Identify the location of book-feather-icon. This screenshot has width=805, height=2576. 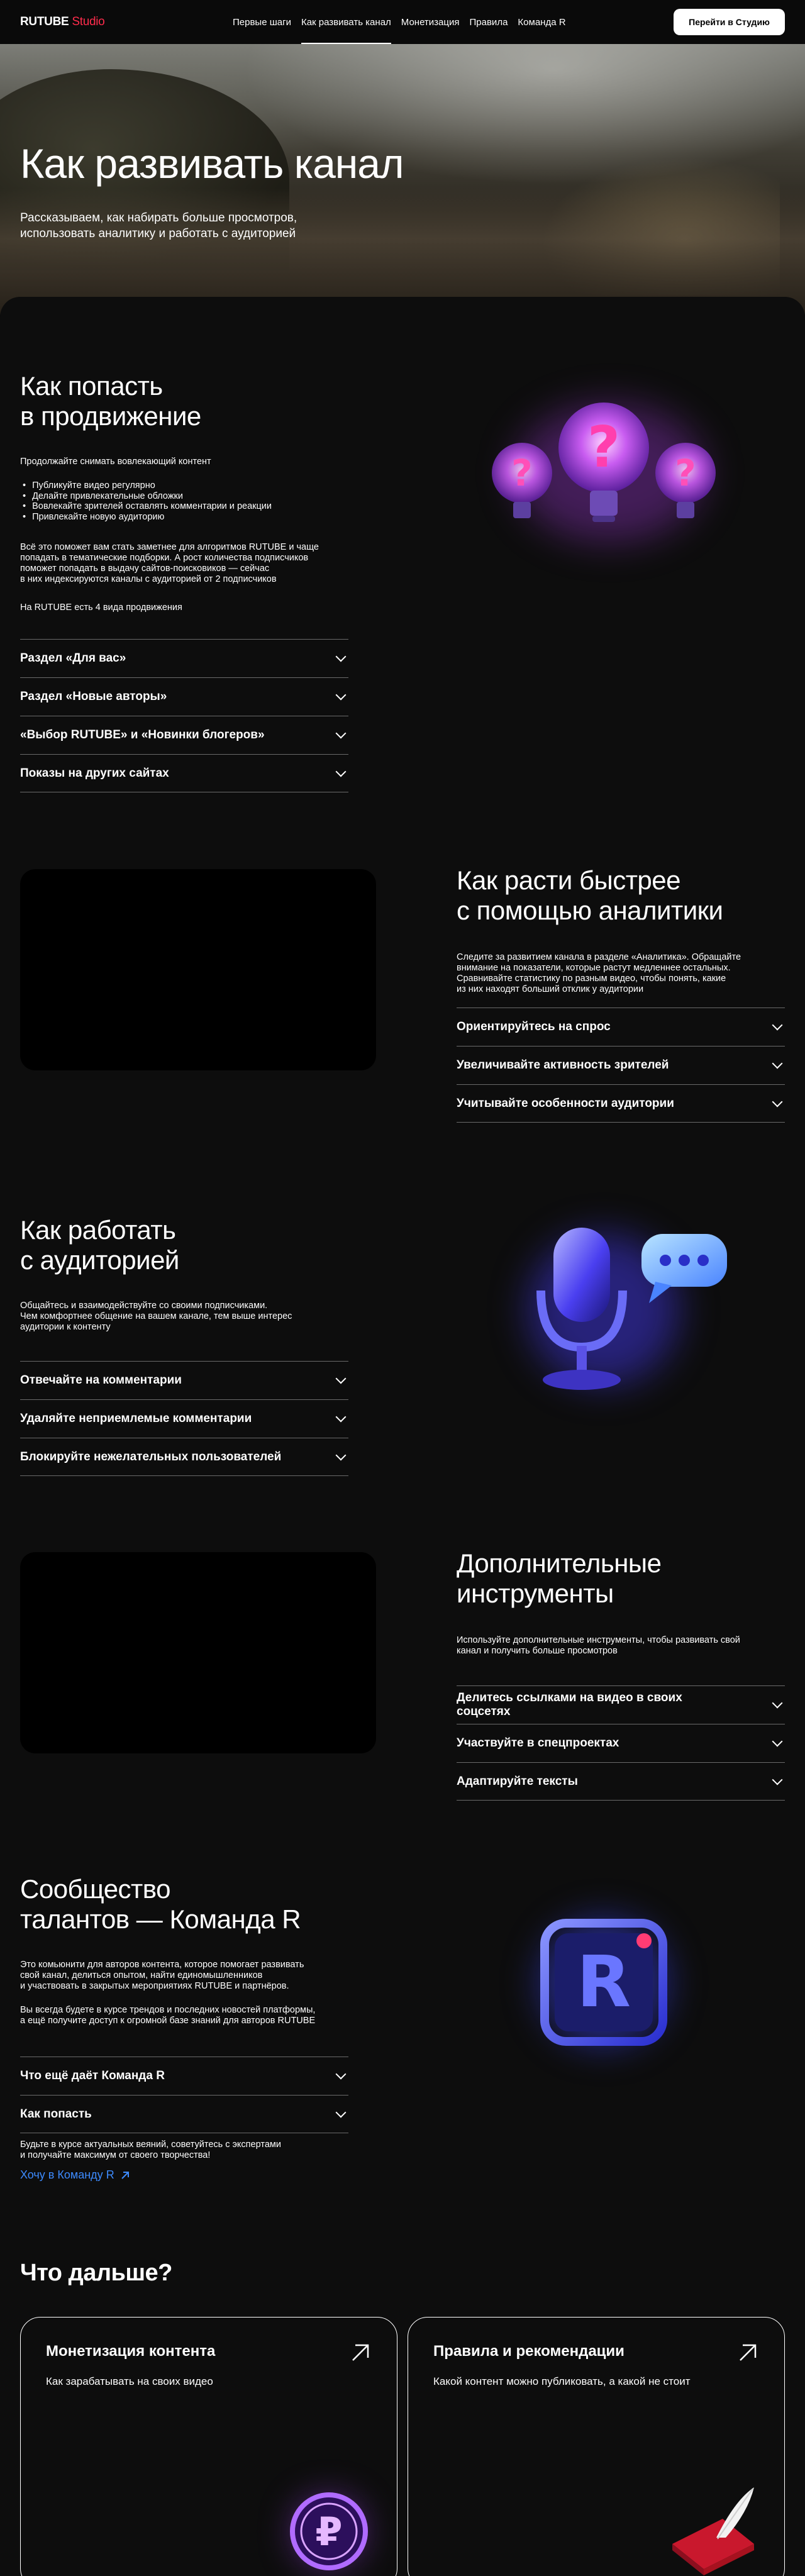
(713, 2531).